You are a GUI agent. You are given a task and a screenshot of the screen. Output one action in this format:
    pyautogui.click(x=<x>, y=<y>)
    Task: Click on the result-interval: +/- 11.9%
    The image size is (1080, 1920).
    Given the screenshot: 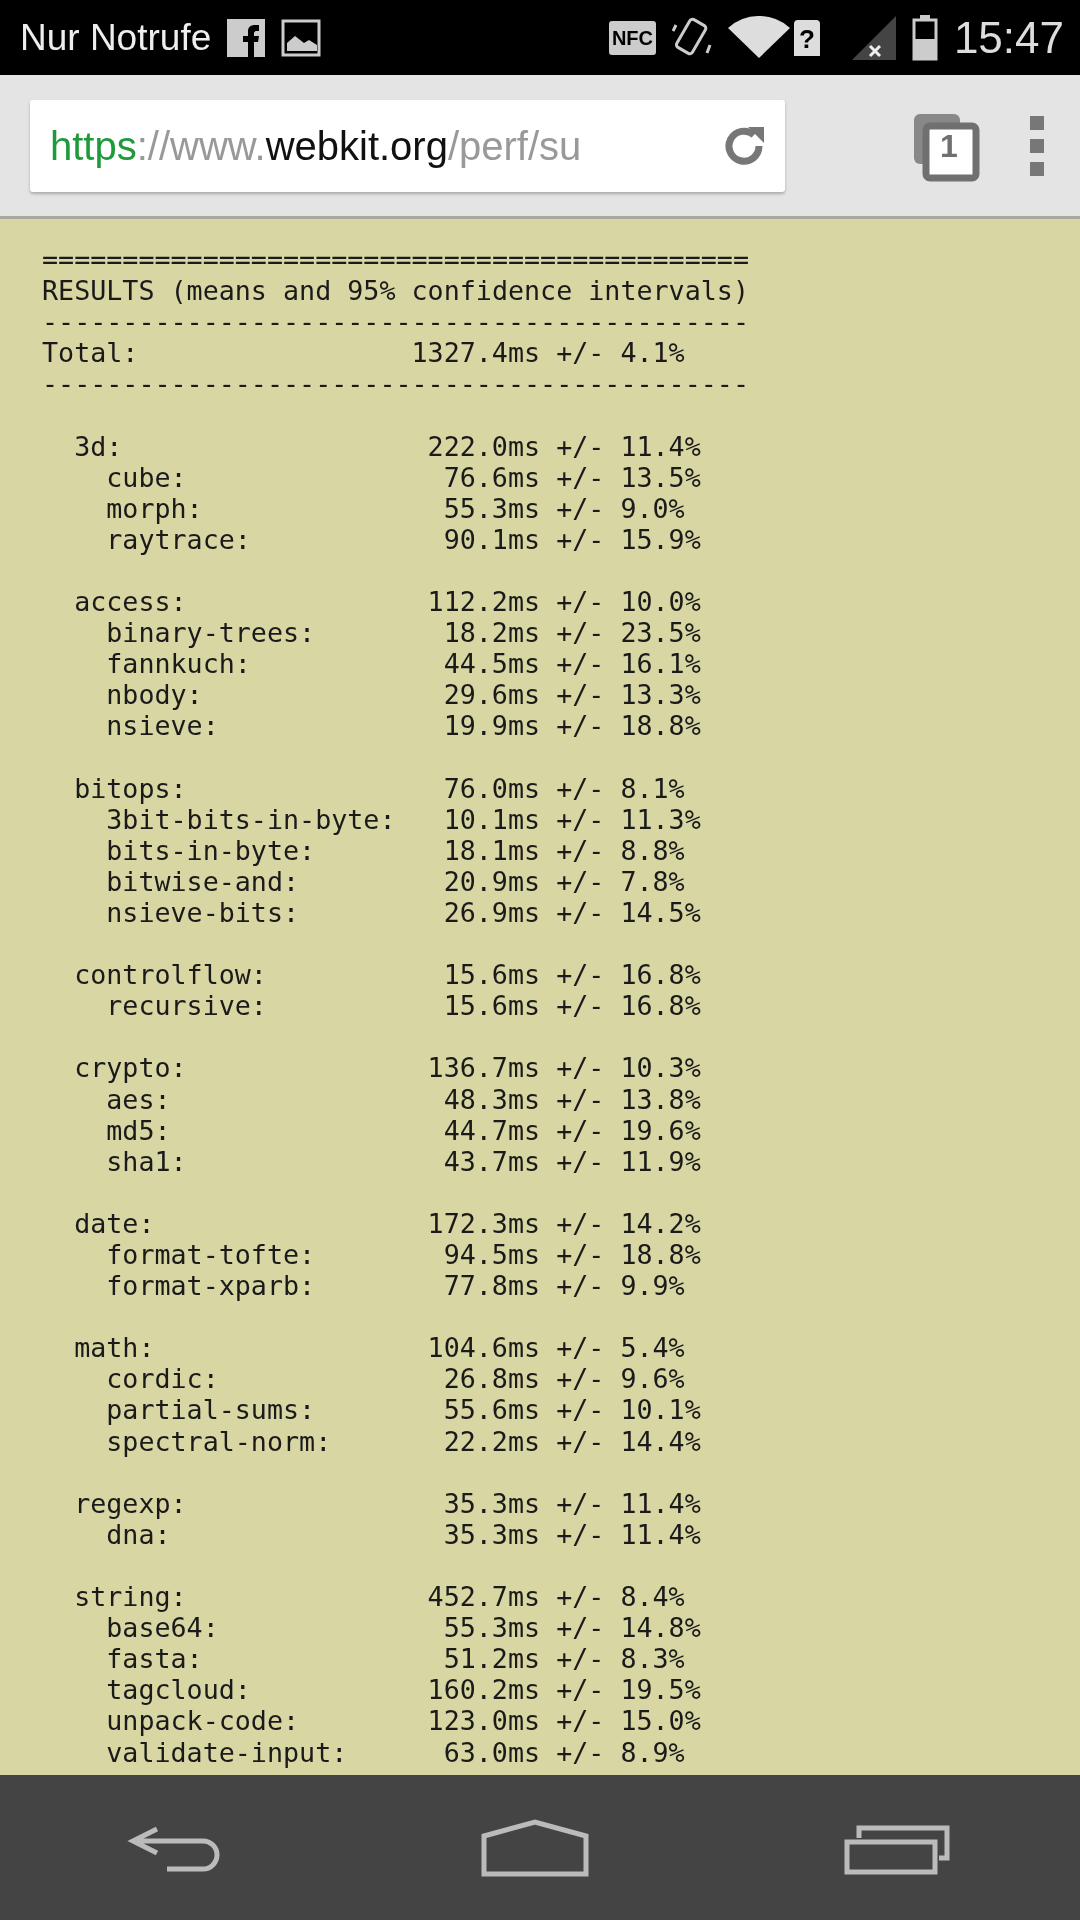 What is the action you would take?
    pyautogui.click(x=628, y=1161)
    